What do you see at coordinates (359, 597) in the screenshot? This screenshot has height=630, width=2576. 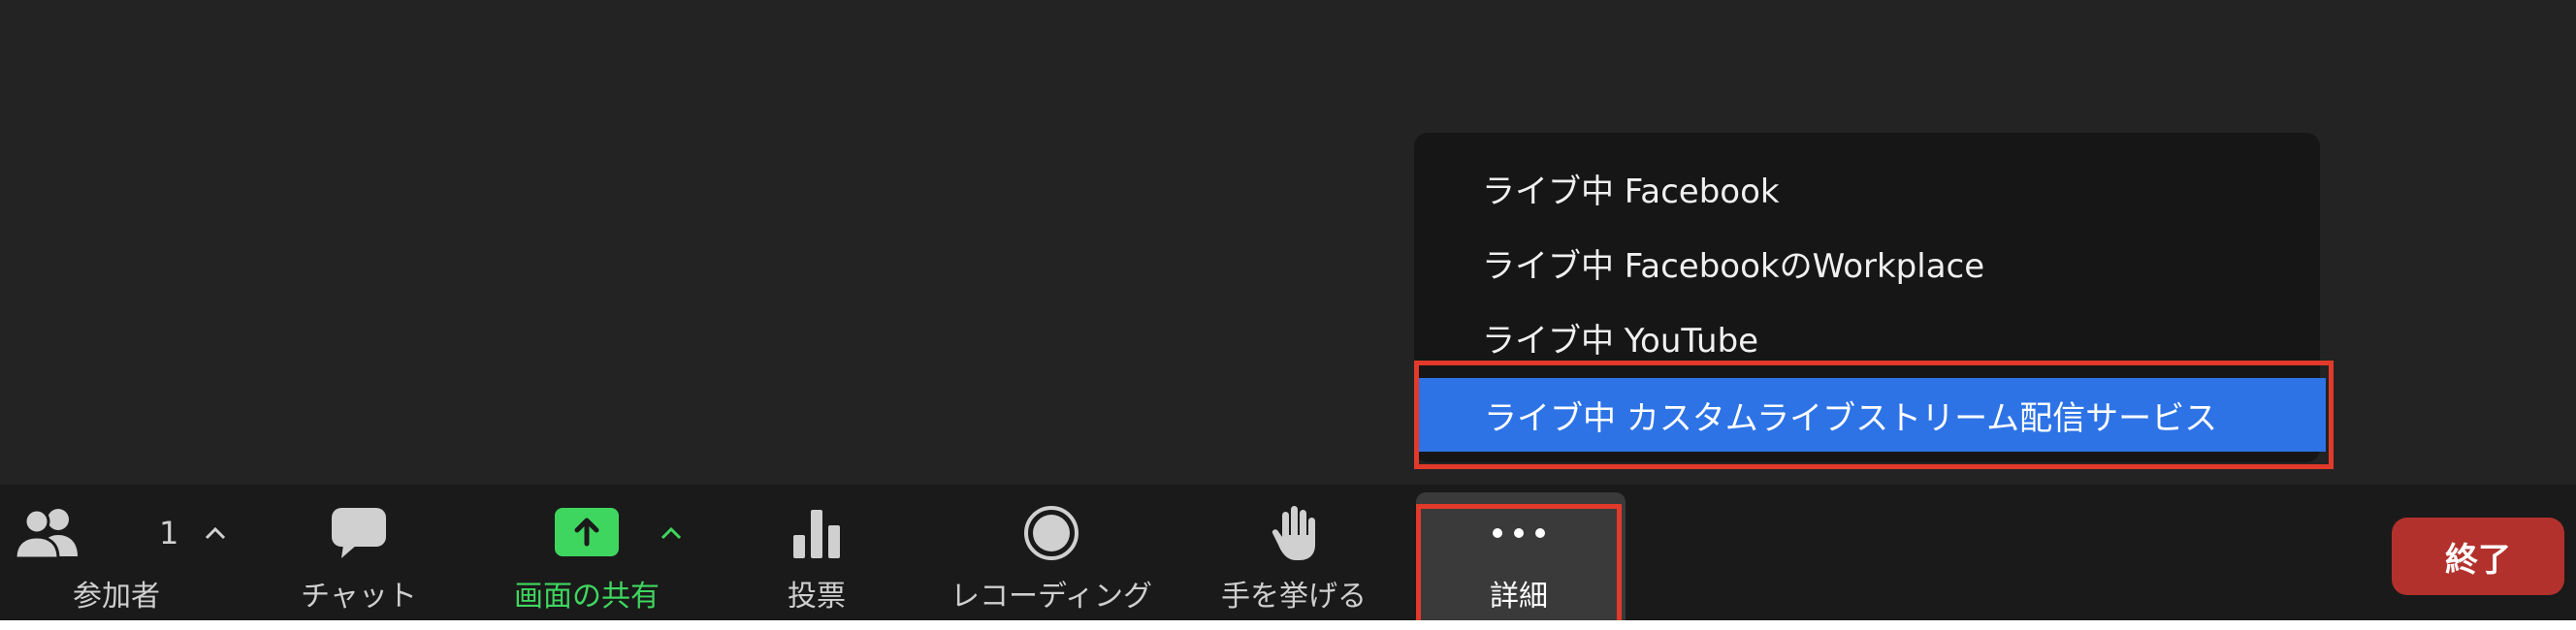 I see `chat-label: チャット` at bounding box center [359, 597].